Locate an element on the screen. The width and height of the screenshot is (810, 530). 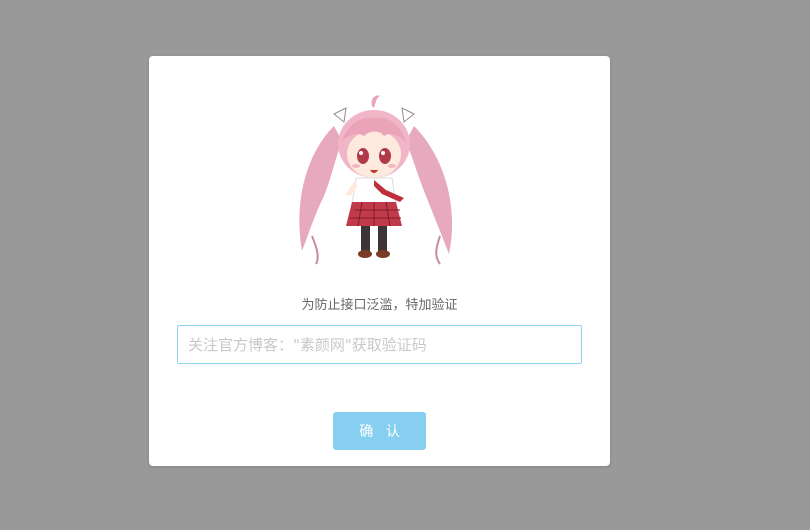
verification-prompt: 为防止接口泛滥，特加验证 is located at coordinates (379, 305).